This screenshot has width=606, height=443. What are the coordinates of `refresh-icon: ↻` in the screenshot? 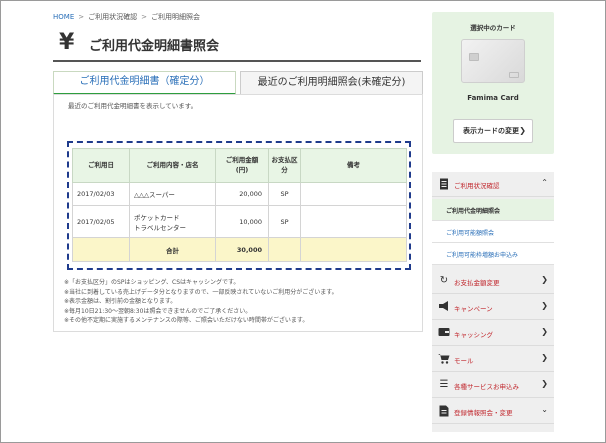 It's located at (444, 280).